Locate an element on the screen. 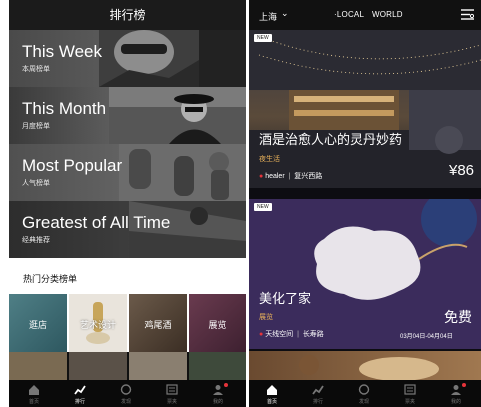  ranking-this-month: This Month 月度榜单 is located at coordinates (127, 115).